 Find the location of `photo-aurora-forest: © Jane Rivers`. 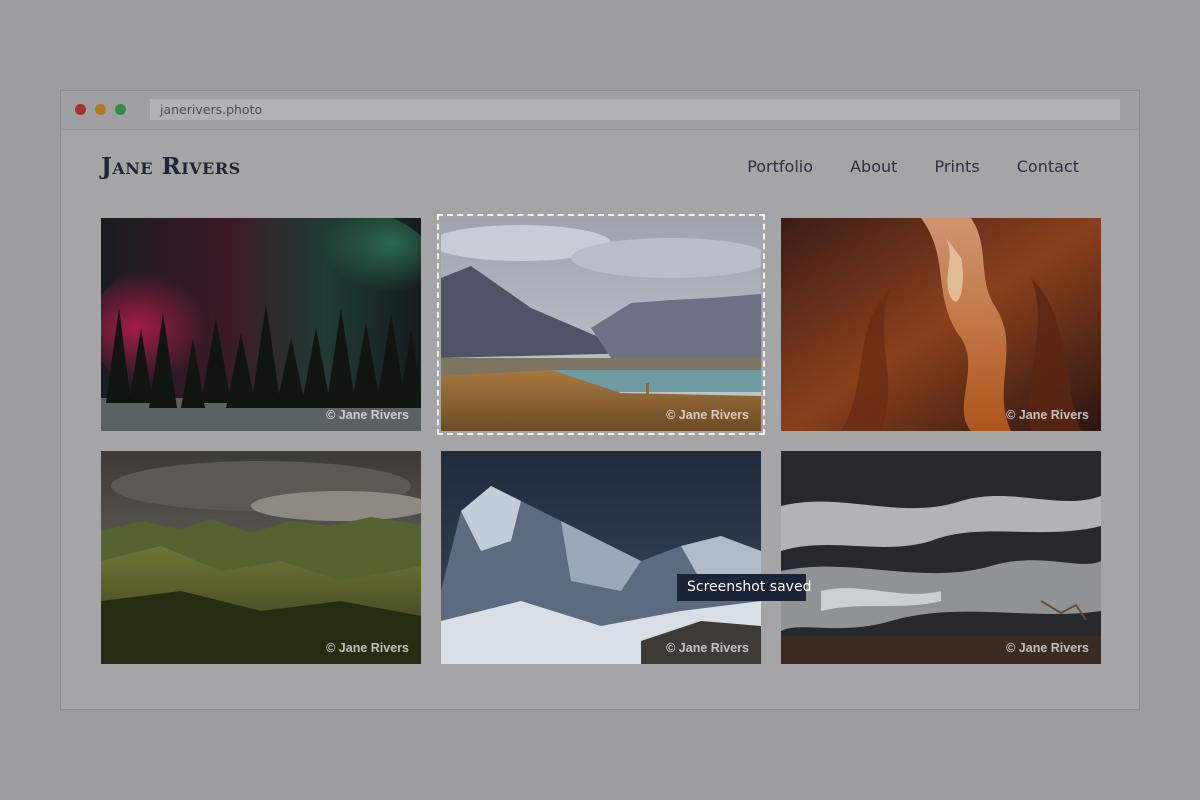

photo-aurora-forest: © Jane Rivers is located at coordinates (261, 324).